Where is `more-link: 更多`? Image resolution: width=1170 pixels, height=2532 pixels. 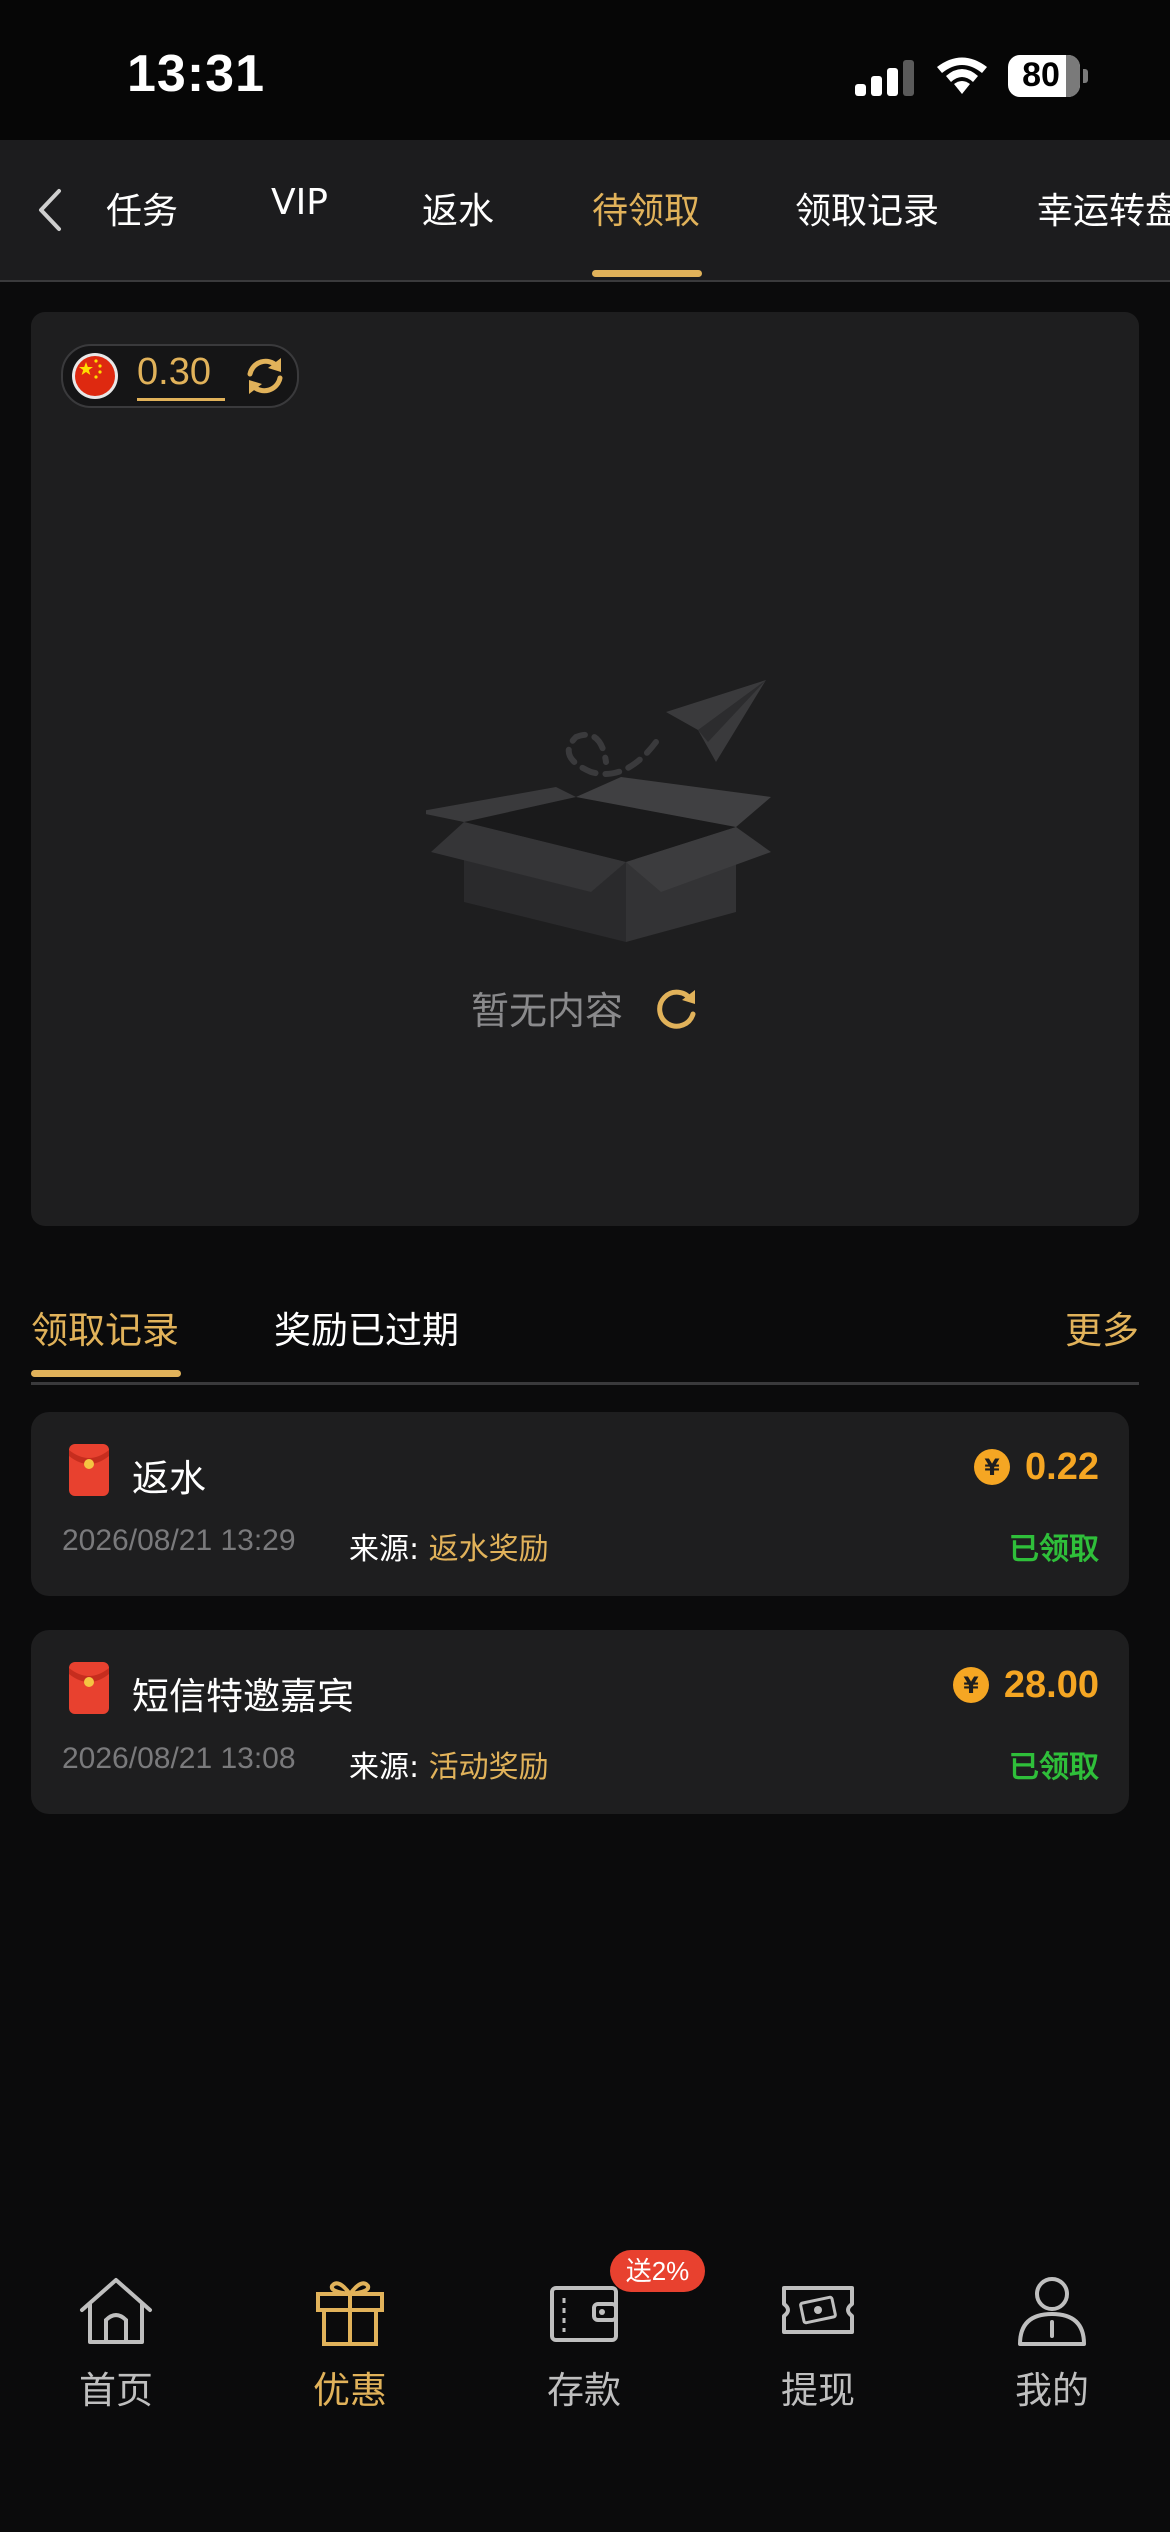 more-link: 更多 is located at coordinates (1102, 1327).